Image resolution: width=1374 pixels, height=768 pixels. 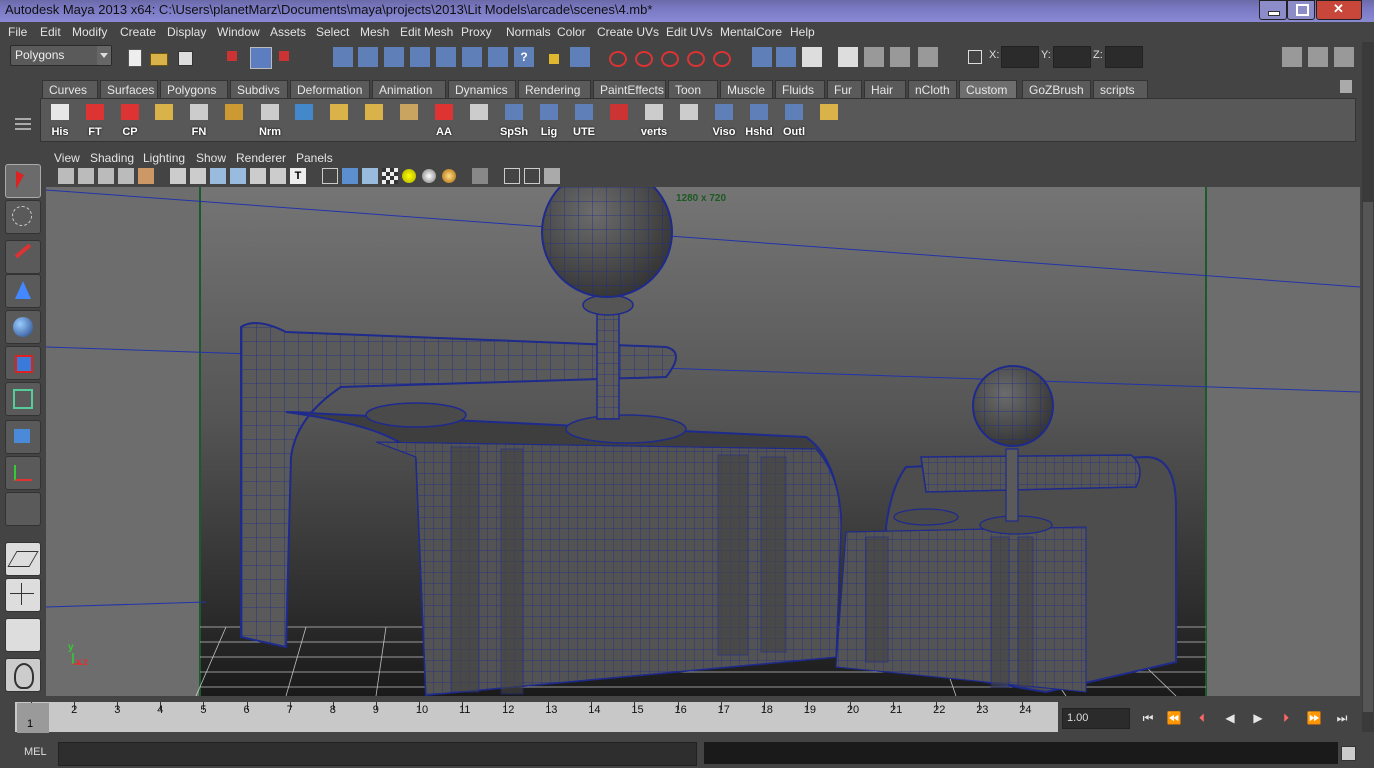 What do you see at coordinates (932, 89) in the screenshot?
I see `shelf-tab-ncloth: nCloth` at bounding box center [932, 89].